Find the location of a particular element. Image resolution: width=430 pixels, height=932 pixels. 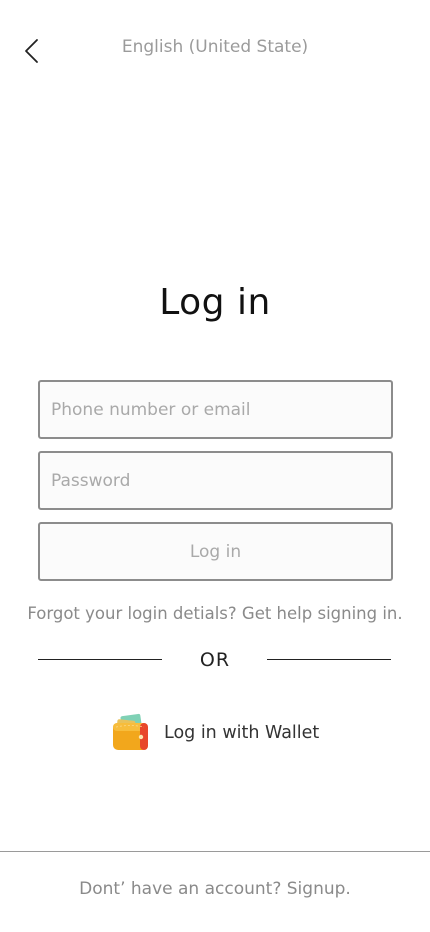

signup-prompt: Dont’ have an account? Signup. is located at coordinates (215, 889).